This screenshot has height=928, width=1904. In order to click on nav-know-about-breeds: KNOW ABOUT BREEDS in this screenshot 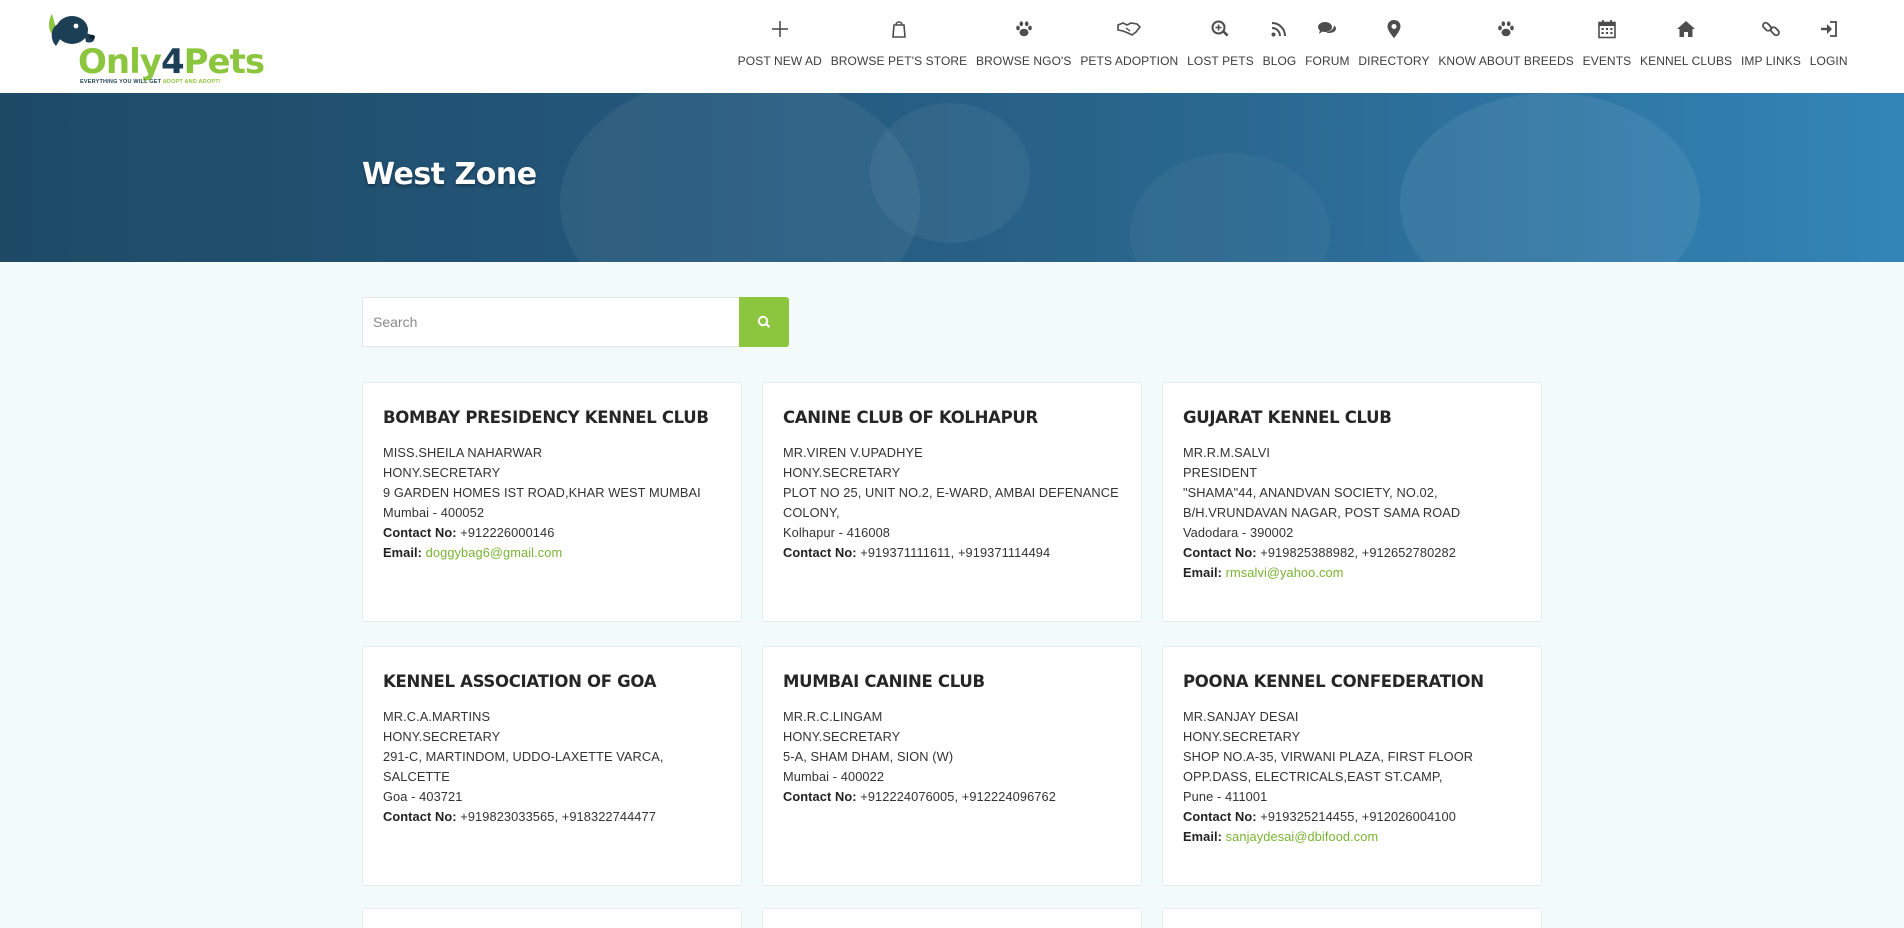, I will do `click(1506, 41)`.